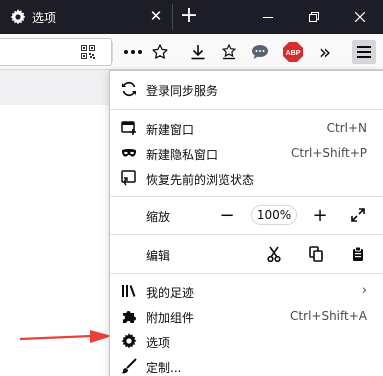 Image resolution: width=383 pixels, height=376 pixels. I want to click on adblock-icon: ABP, so click(293, 52).